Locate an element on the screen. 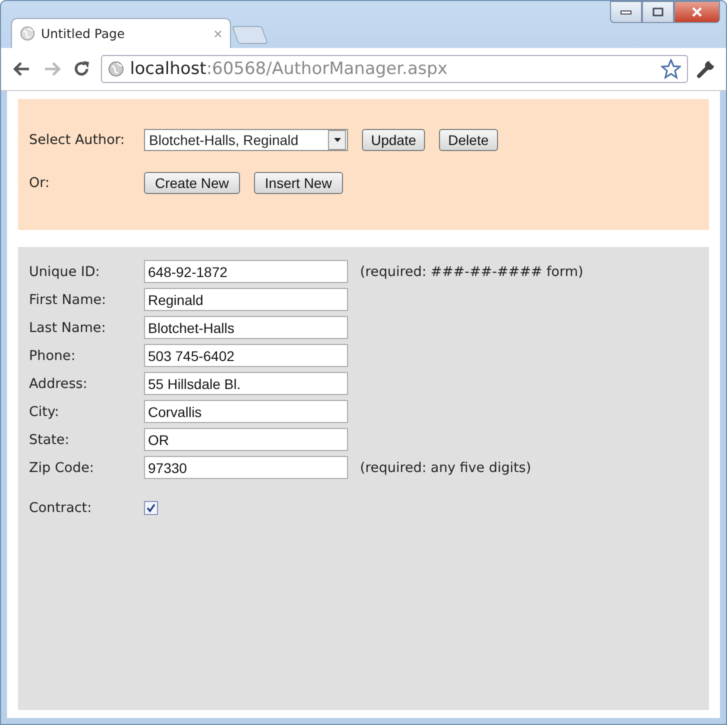 This screenshot has height=725, width=727. url-host: localhost is located at coordinates (168, 69).